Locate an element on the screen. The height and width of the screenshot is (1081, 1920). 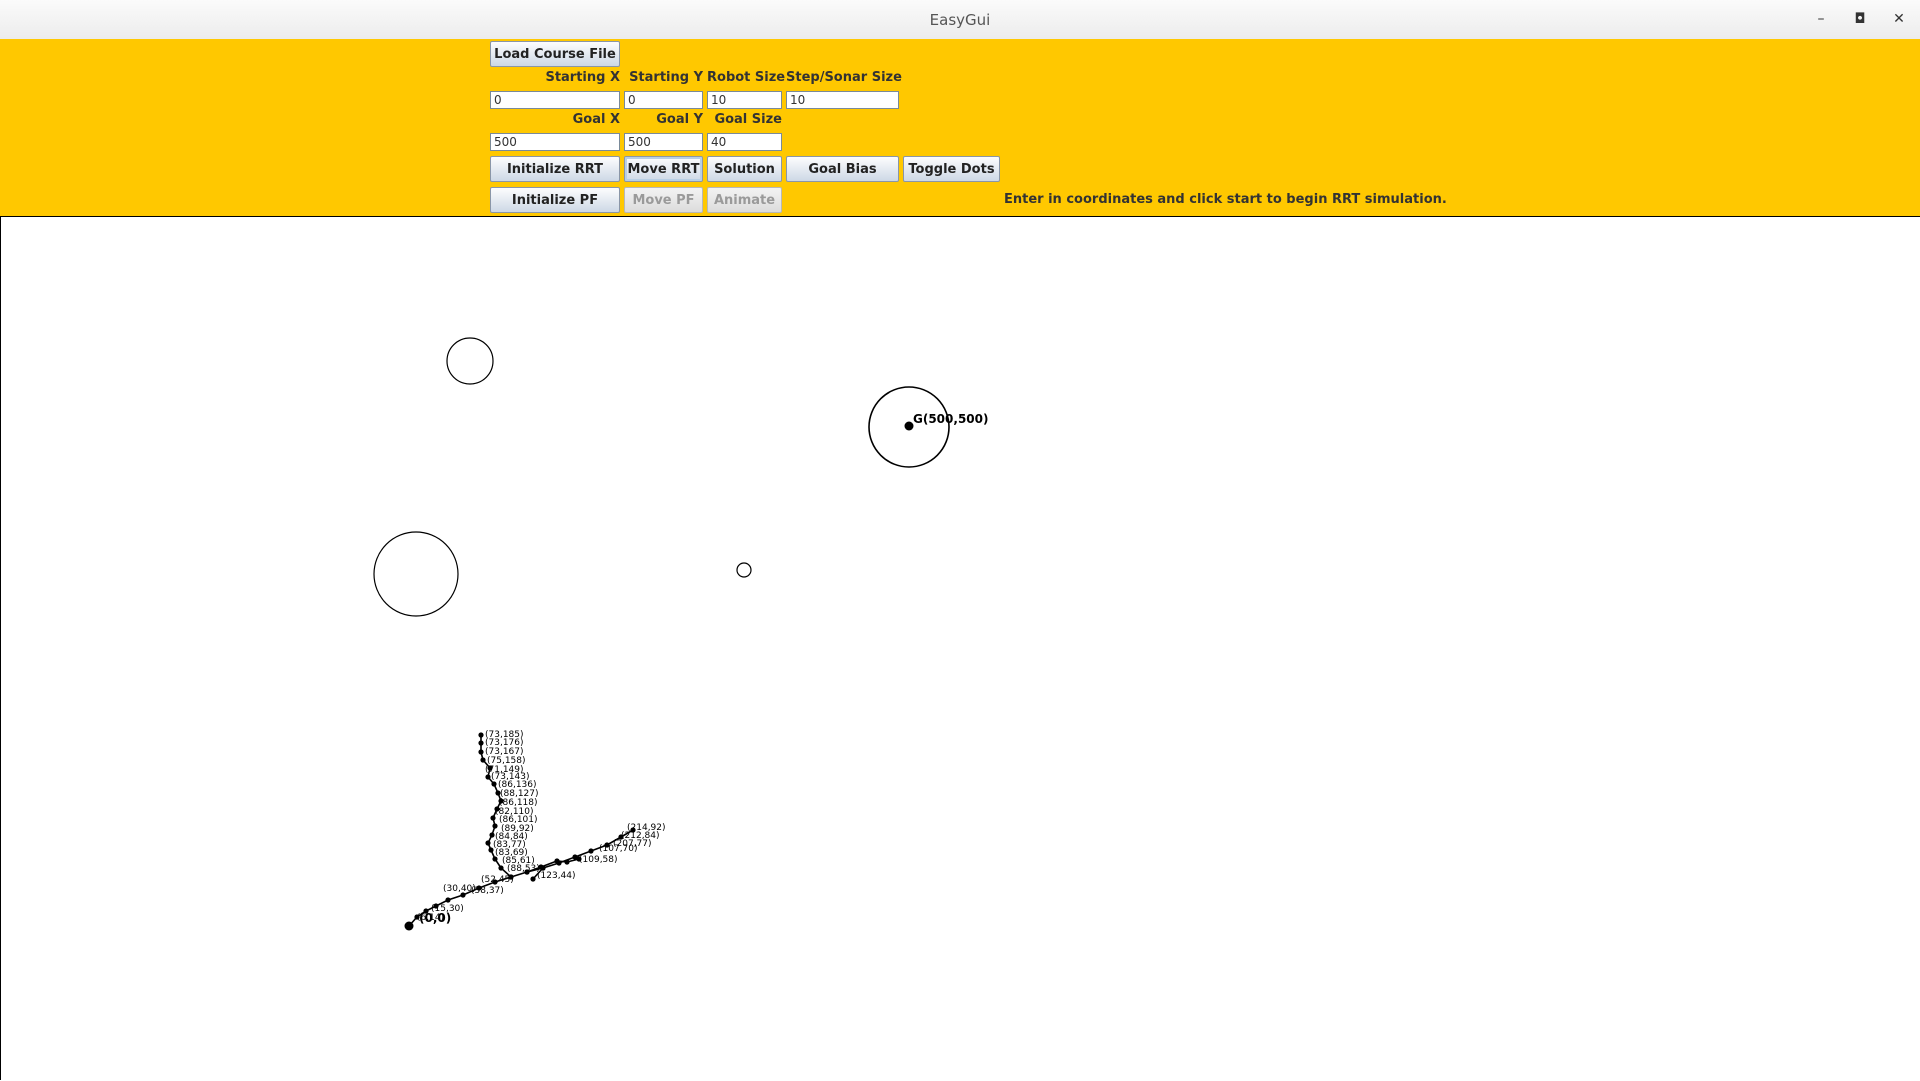
robot-size-field is located at coordinates (744, 100).